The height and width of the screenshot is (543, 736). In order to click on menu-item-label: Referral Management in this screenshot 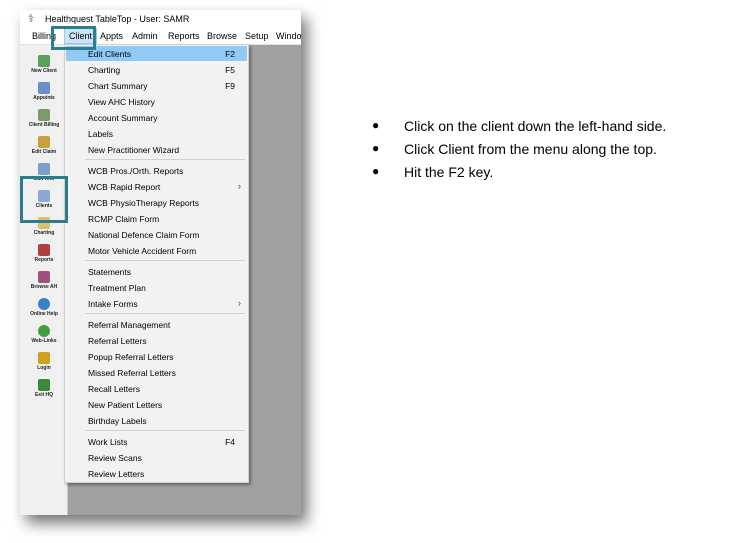, I will do `click(129, 325)`.